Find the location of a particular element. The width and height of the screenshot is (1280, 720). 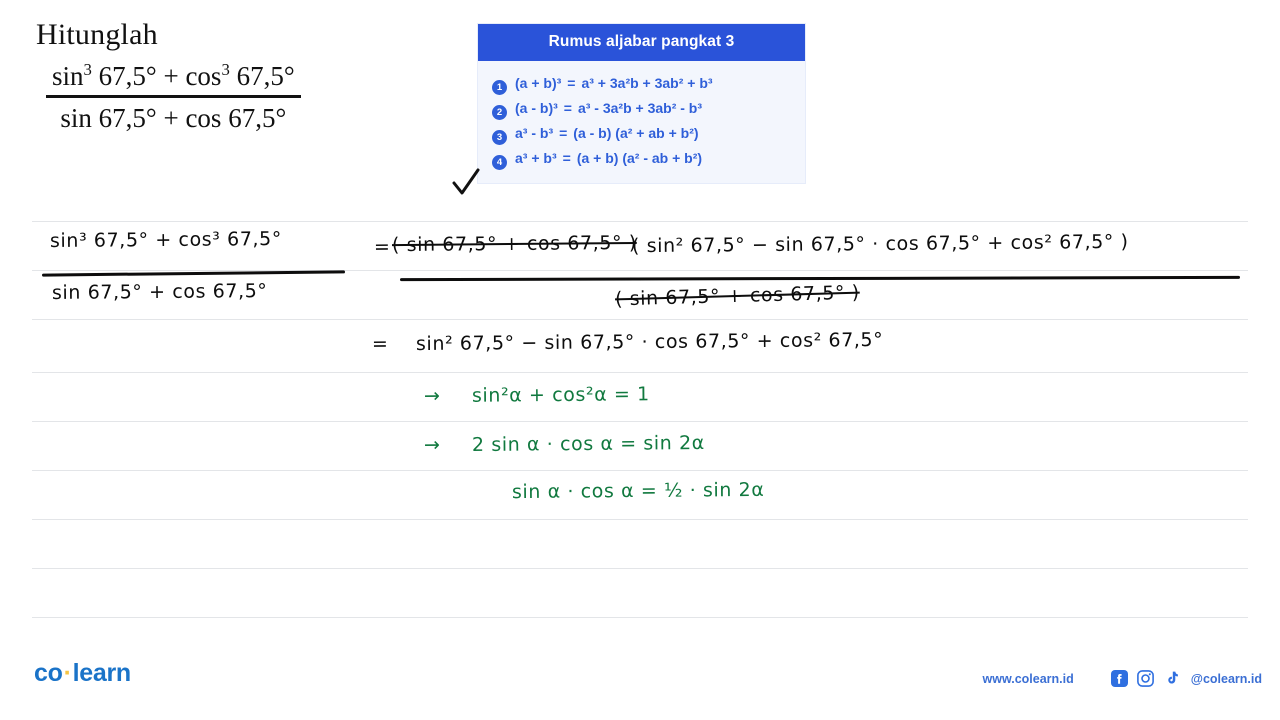

work-line1-fraction-bar is located at coordinates (193, 273).